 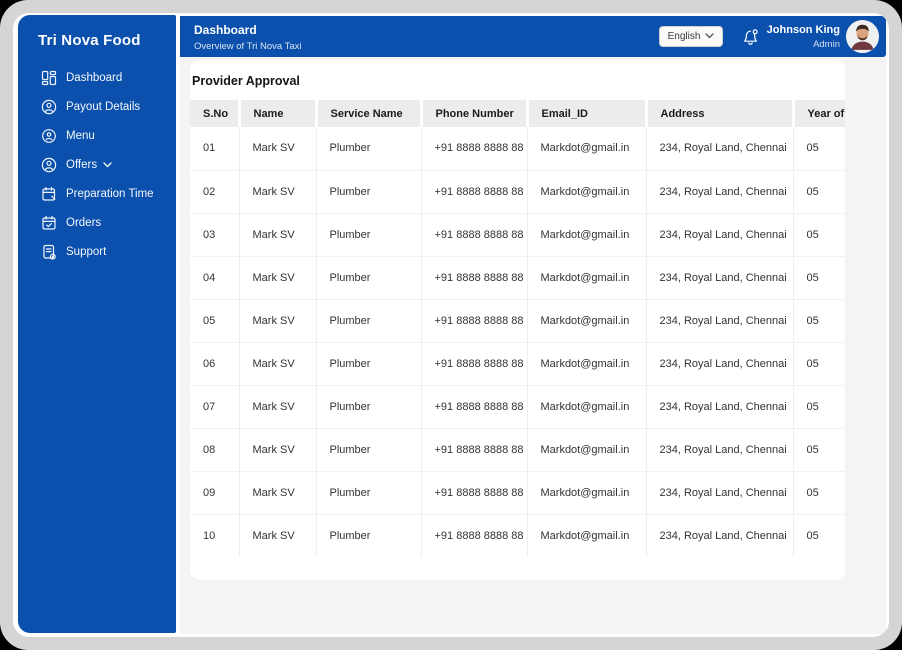 I want to click on table-cell: 02, so click(x=215, y=191).